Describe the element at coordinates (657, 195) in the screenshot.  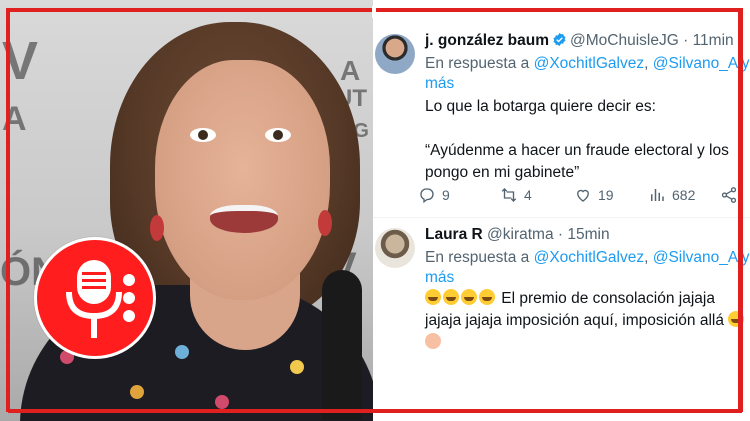
I see `views-icon` at that location.